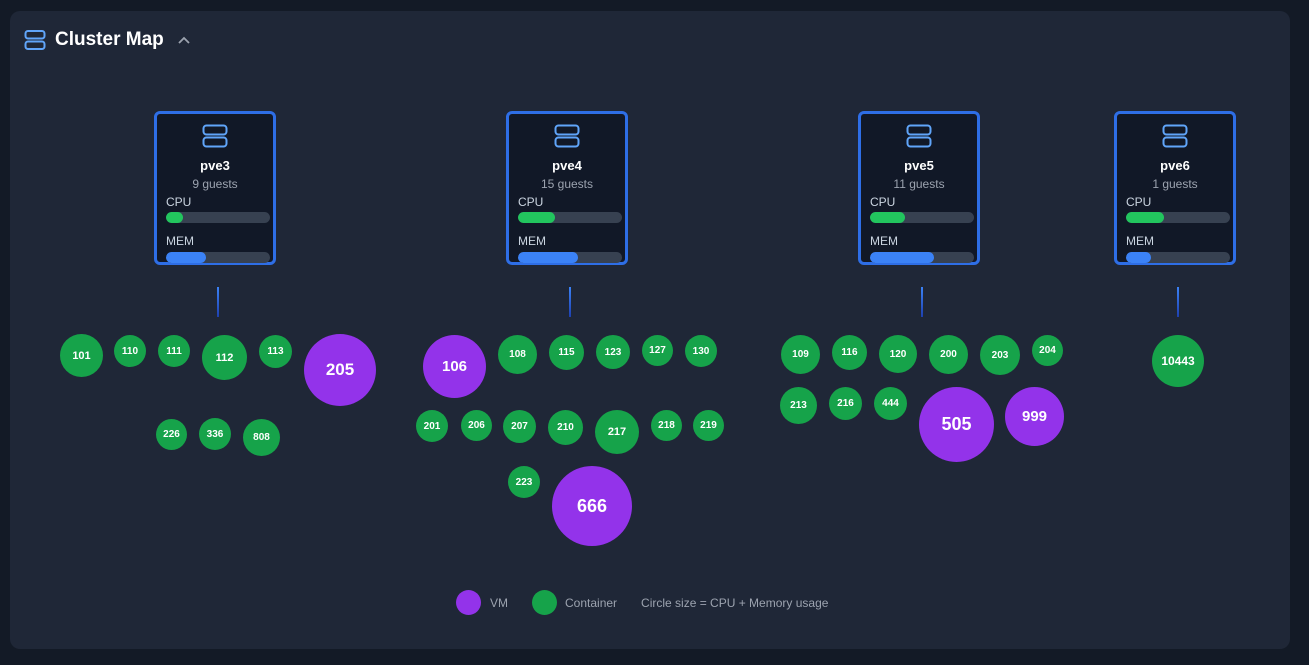 The width and height of the screenshot is (1309, 665). Describe the element at coordinates (657, 350) in the screenshot. I see `guest-bubble: 127` at that location.